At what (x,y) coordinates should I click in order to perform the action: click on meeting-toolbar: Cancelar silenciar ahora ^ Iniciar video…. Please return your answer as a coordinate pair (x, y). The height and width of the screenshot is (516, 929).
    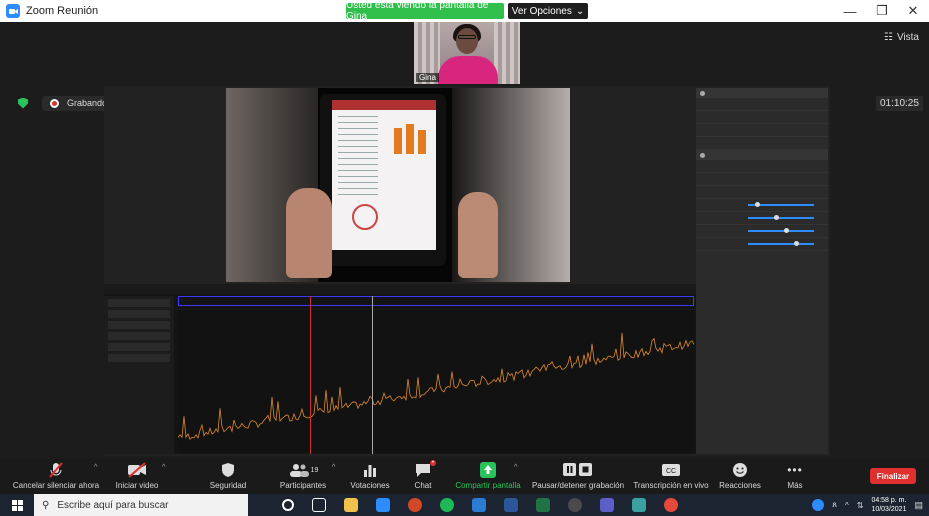
    Looking at the image, I should click on (464, 476).